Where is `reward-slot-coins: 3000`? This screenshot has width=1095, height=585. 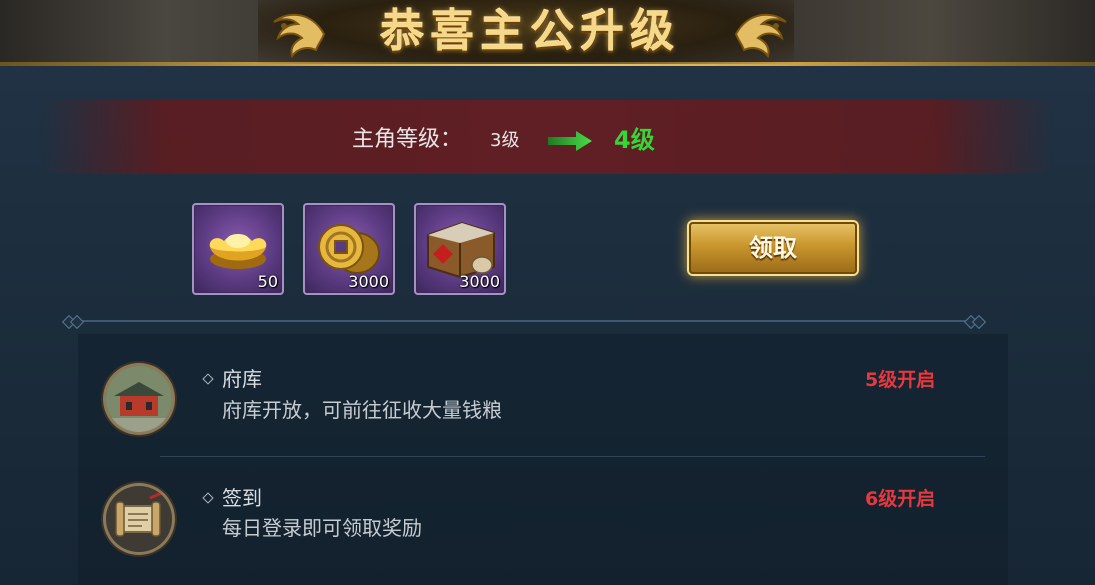 reward-slot-coins: 3000 is located at coordinates (349, 249).